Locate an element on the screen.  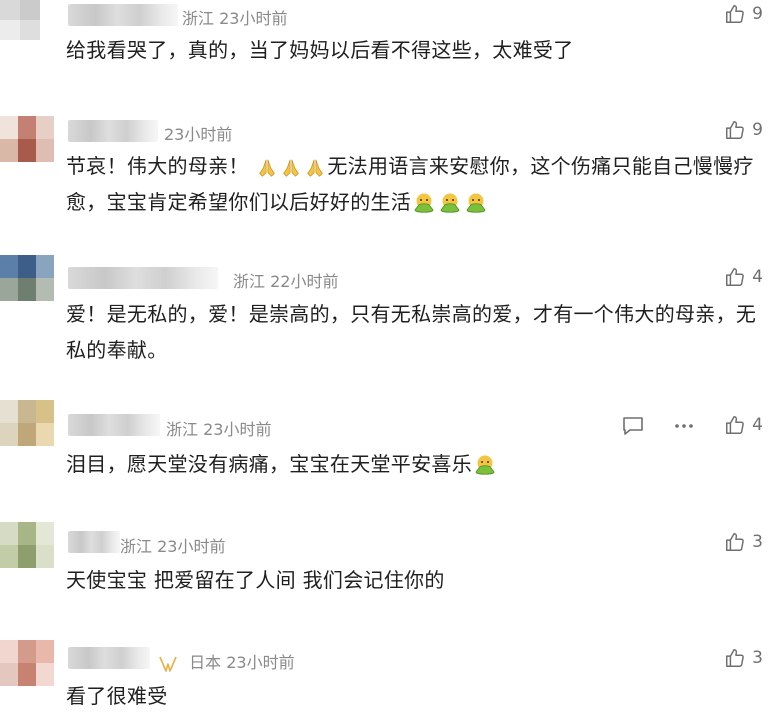
comment-text: 天使宝宝 把爱留在了人间 我们会记住你的 is located at coordinates (255, 580).